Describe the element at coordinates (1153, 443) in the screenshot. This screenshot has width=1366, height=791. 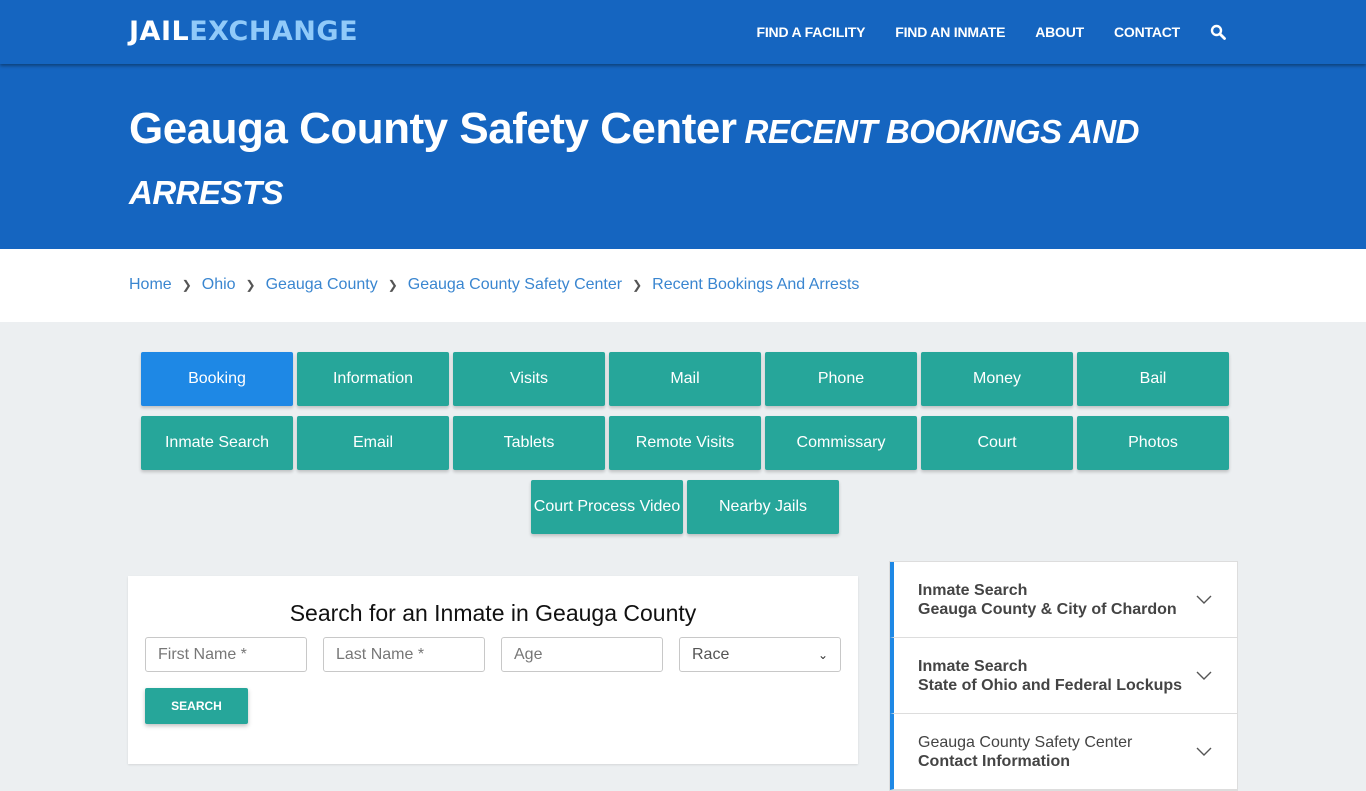
I see `tab-photos: Photos` at that location.